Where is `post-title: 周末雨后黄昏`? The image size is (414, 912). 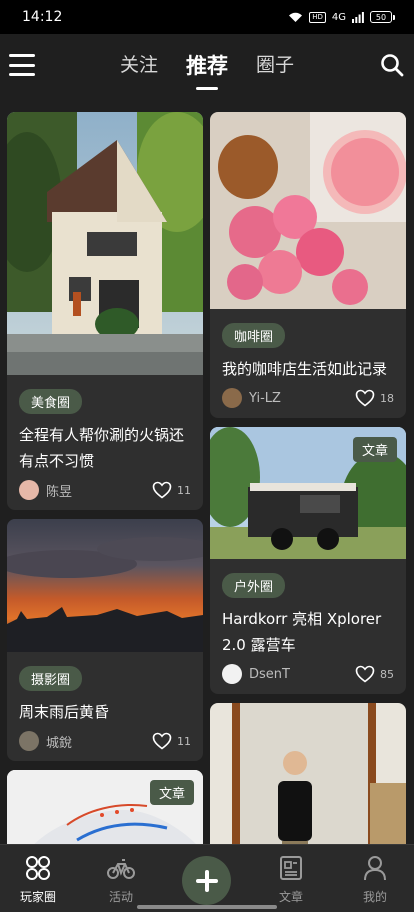
post-title: 周末雨后黄昏 is located at coordinates (64, 712).